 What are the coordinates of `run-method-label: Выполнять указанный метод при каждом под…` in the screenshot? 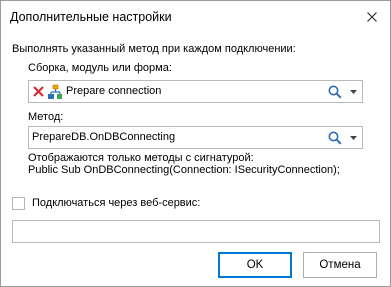 It's located at (154, 49).